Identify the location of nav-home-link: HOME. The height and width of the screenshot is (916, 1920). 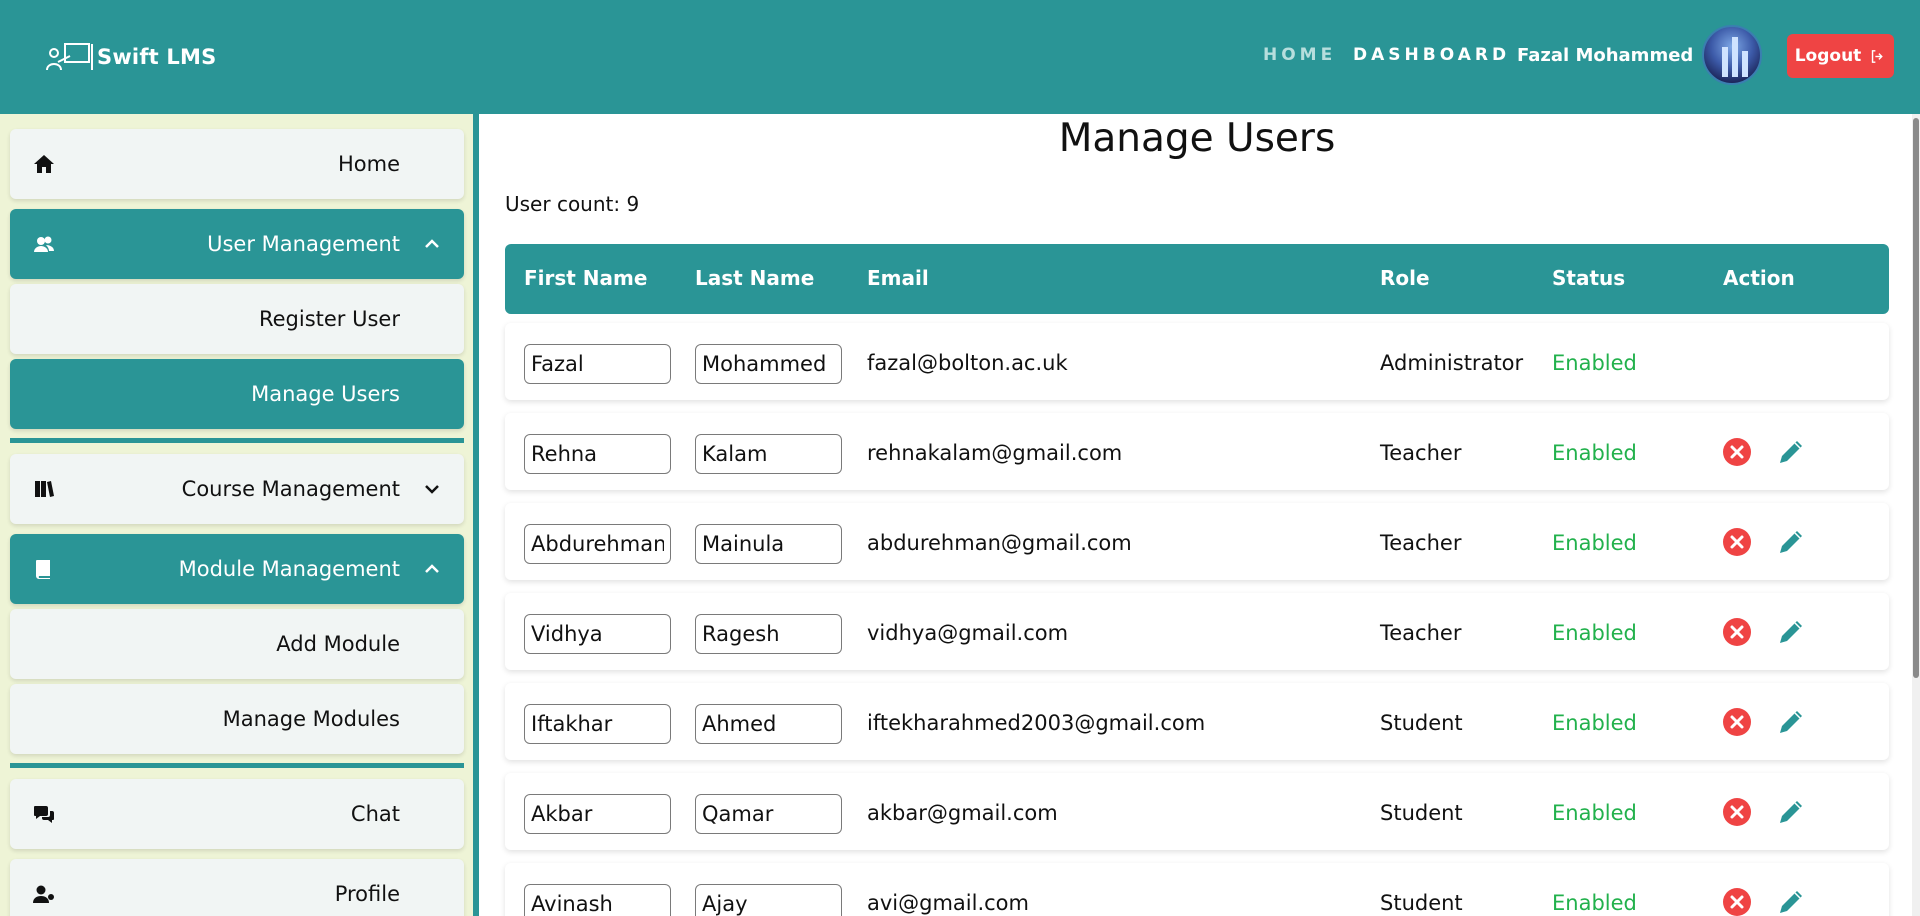
(1299, 55).